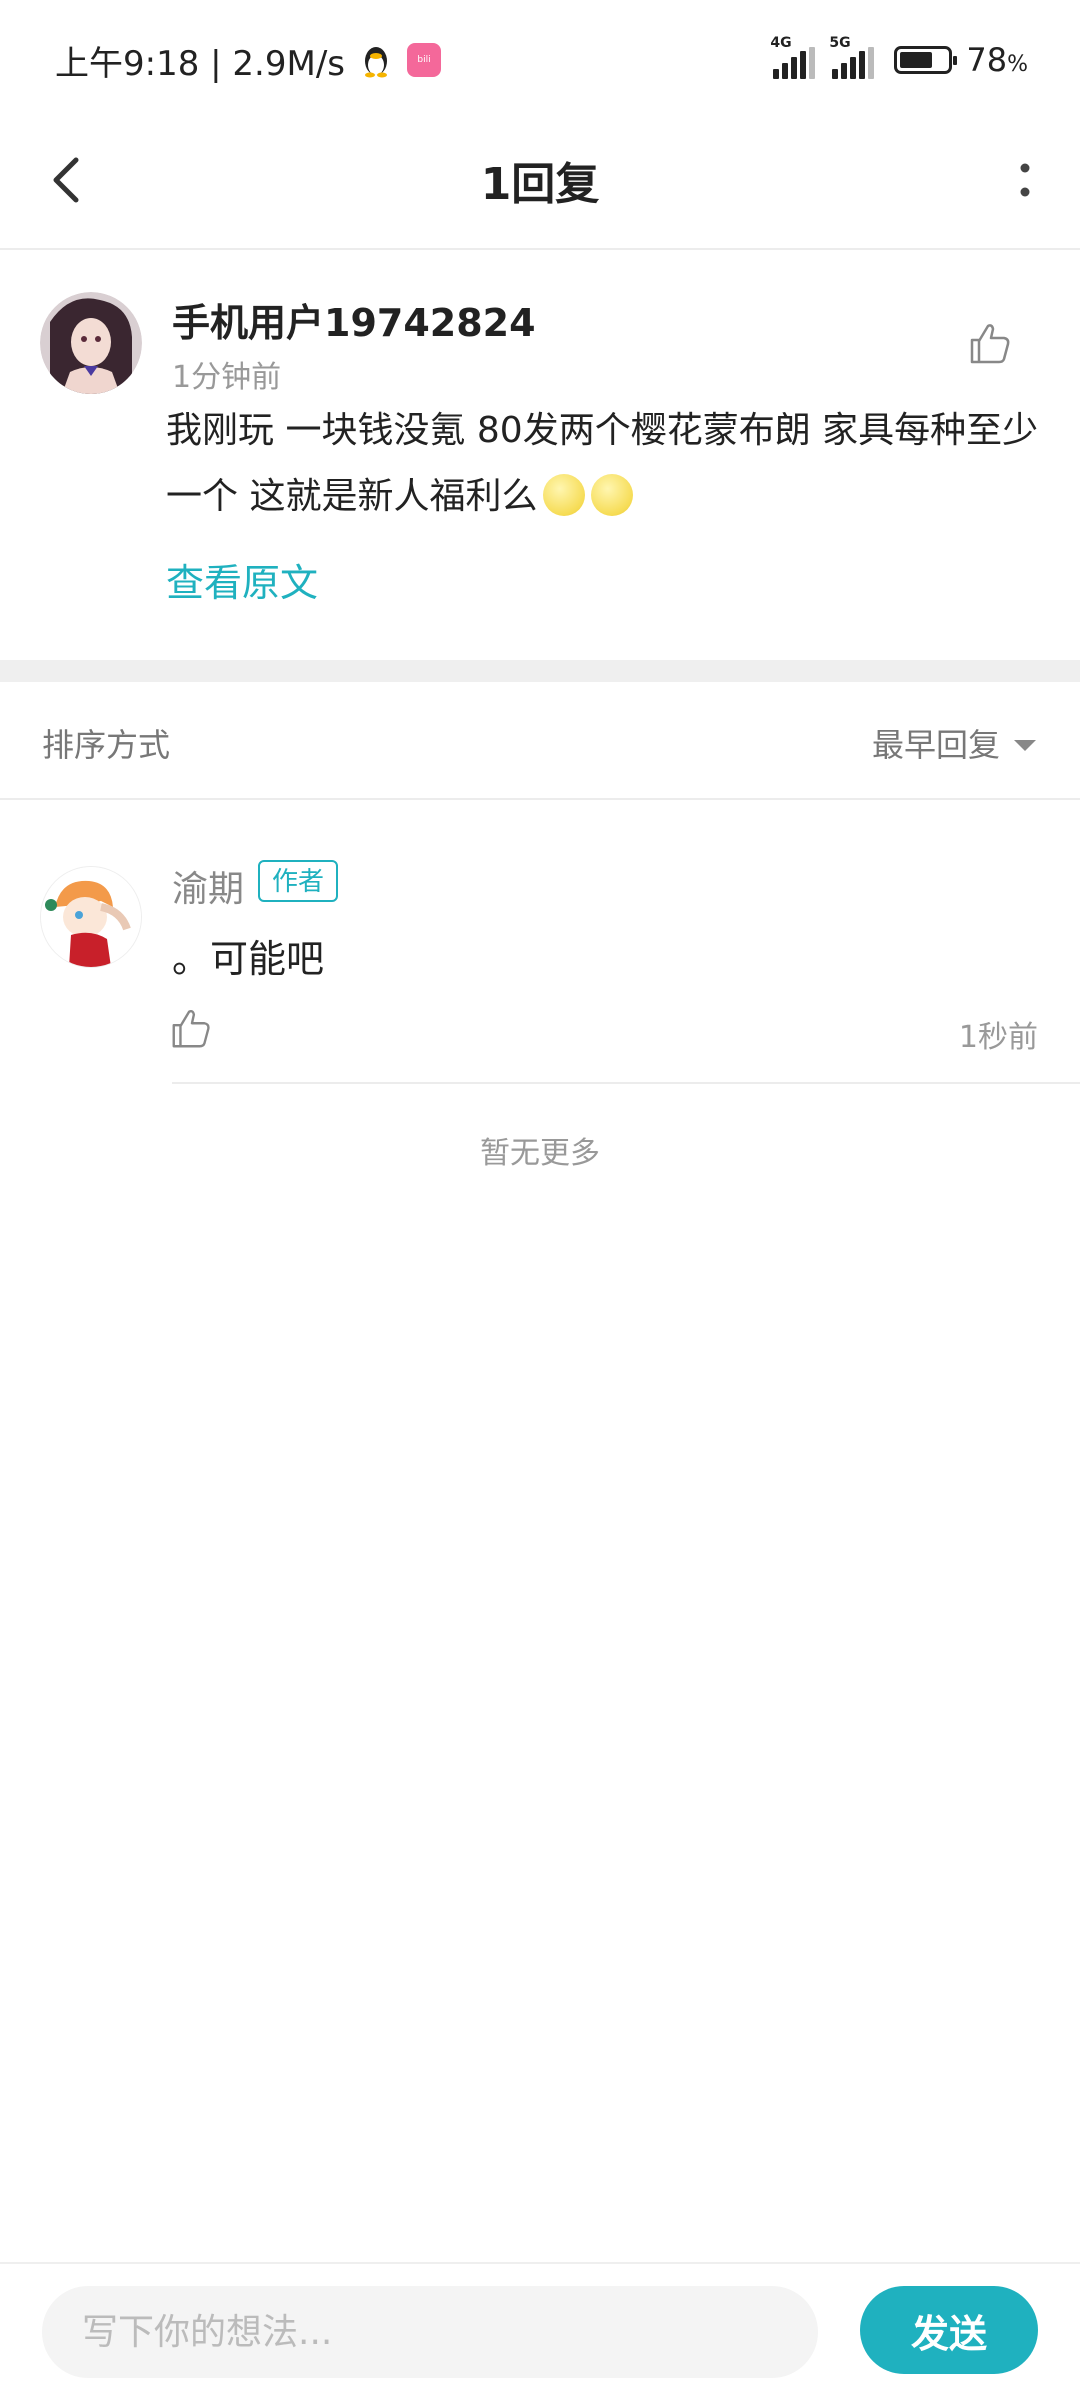 This screenshot has height=2400, width=1080. What do you see at coordinates (852, 57) in the screenshot?
I see `signal-5g-icon: 5G` at bounding box center [852, 57].